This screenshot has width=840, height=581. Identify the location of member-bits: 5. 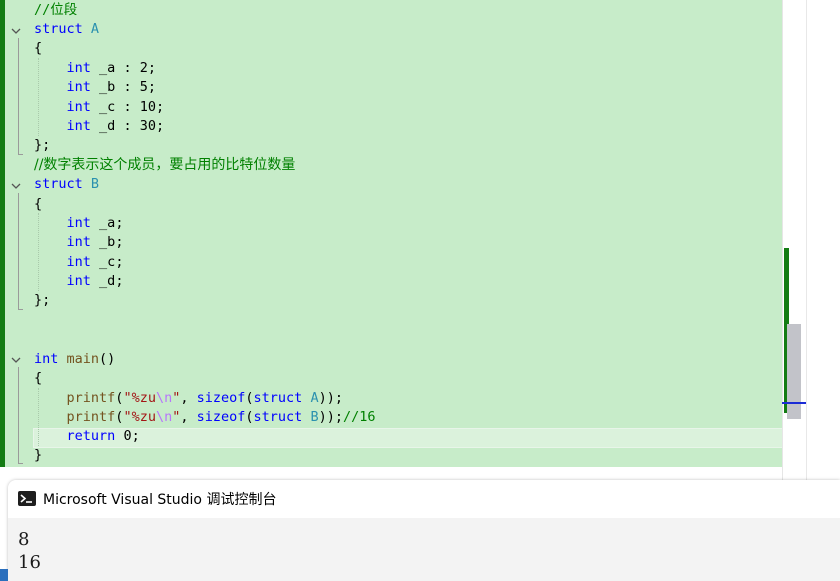
(143, 87).